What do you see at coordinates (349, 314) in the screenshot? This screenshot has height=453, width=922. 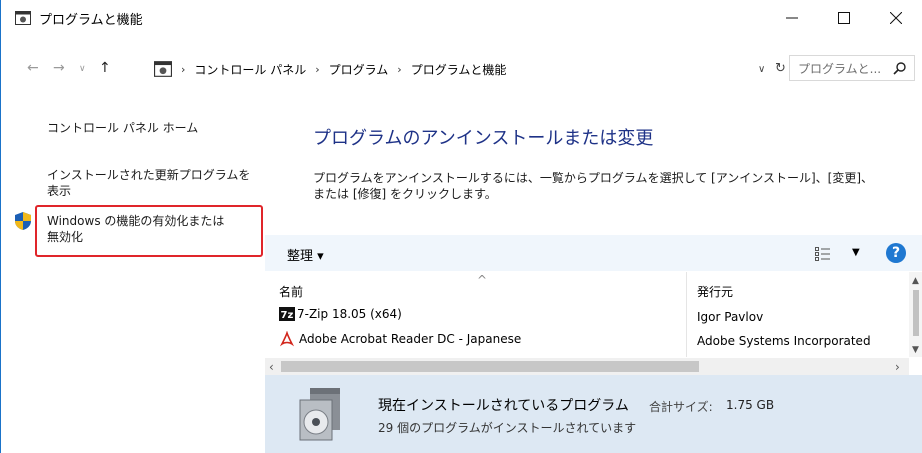 I see `program-name: 7-Zip 18.05 (x64)` at bounding box center [349, 314].